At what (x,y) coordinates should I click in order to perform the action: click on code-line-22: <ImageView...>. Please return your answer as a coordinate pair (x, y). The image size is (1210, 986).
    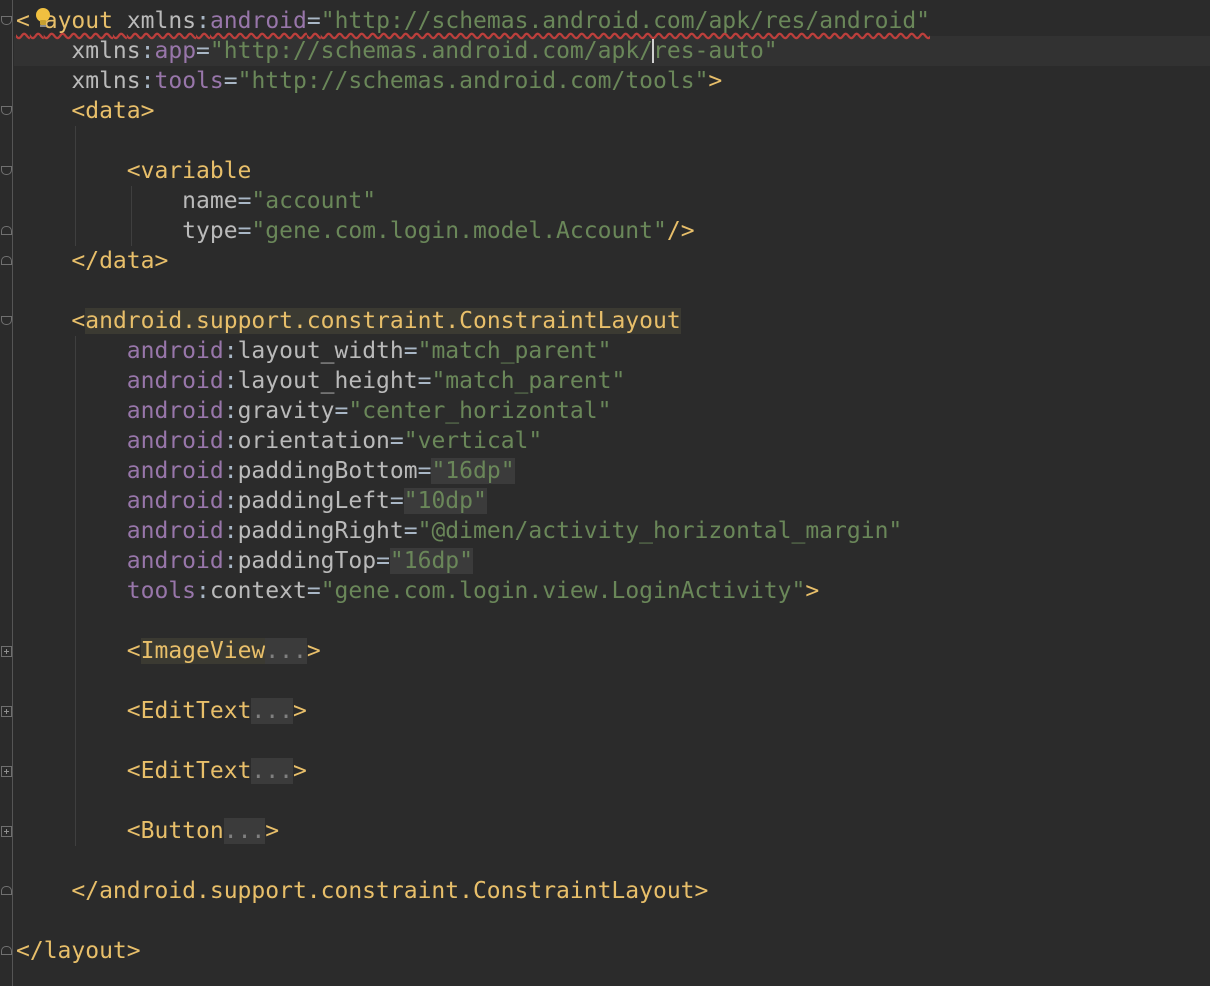
    Looking at the image, I should click on (168, 651).